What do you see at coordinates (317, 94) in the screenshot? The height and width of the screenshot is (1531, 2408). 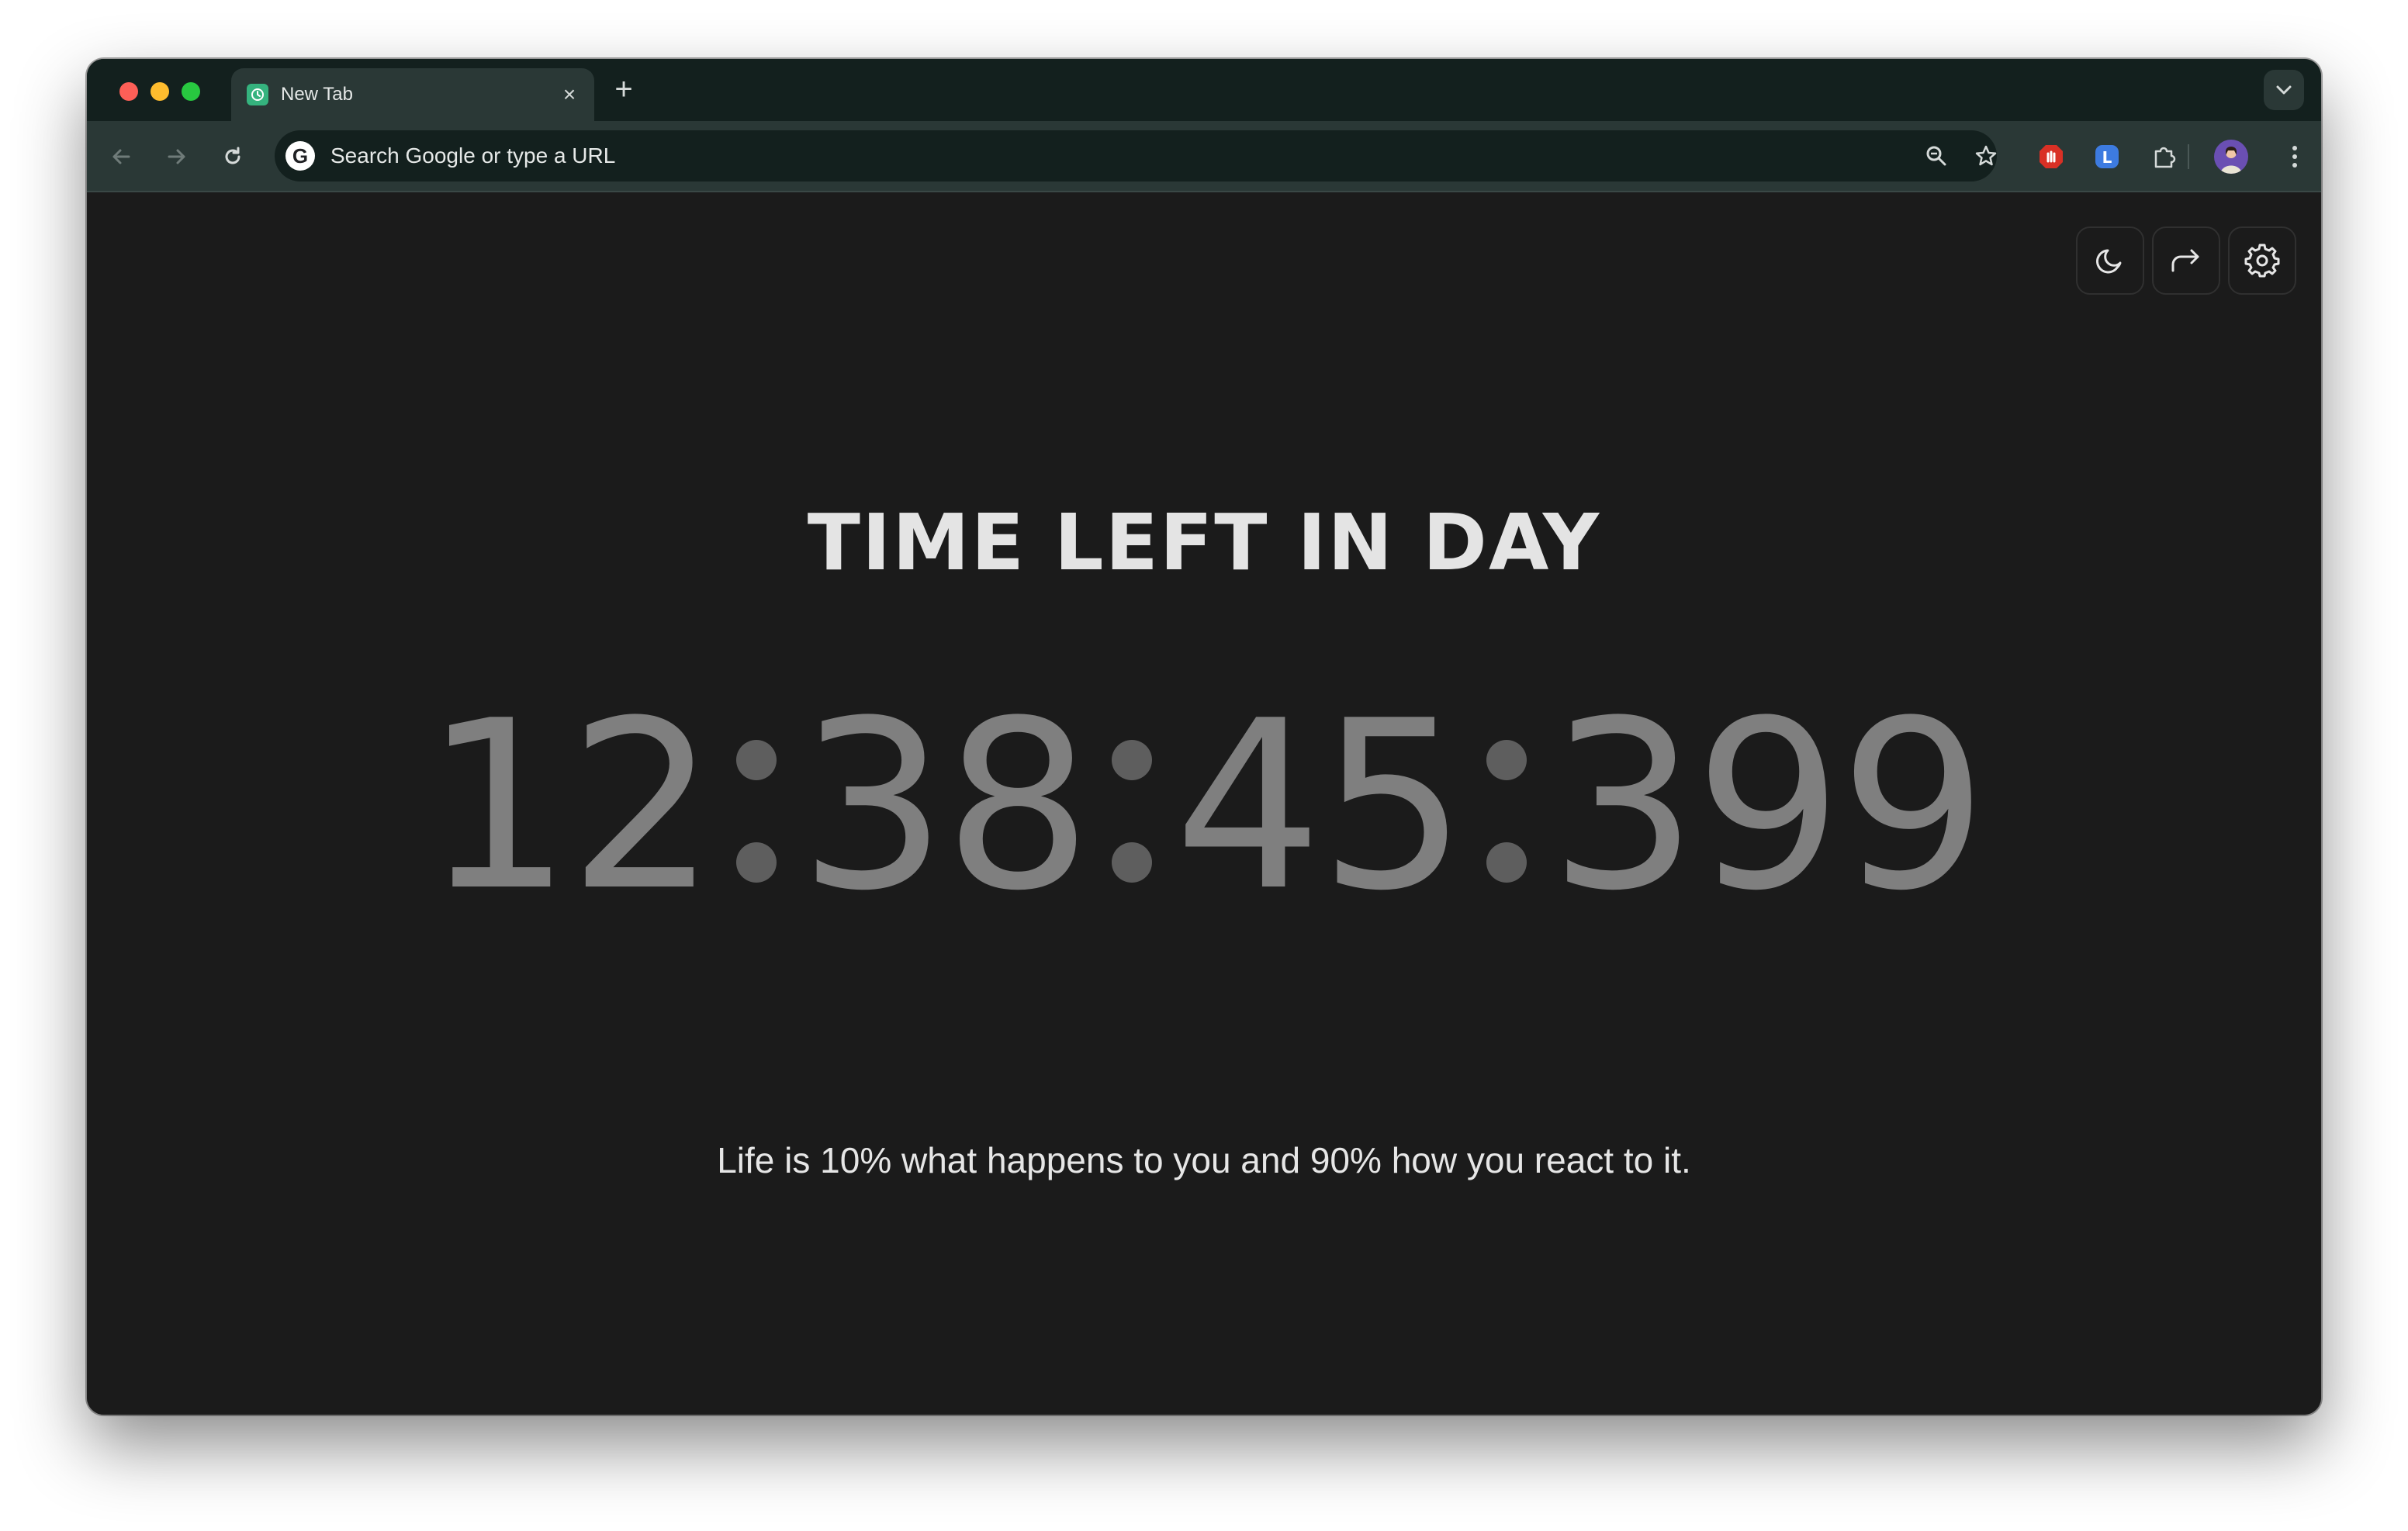 I see `tab-title: New Tab` at bounding box center [317, 94].